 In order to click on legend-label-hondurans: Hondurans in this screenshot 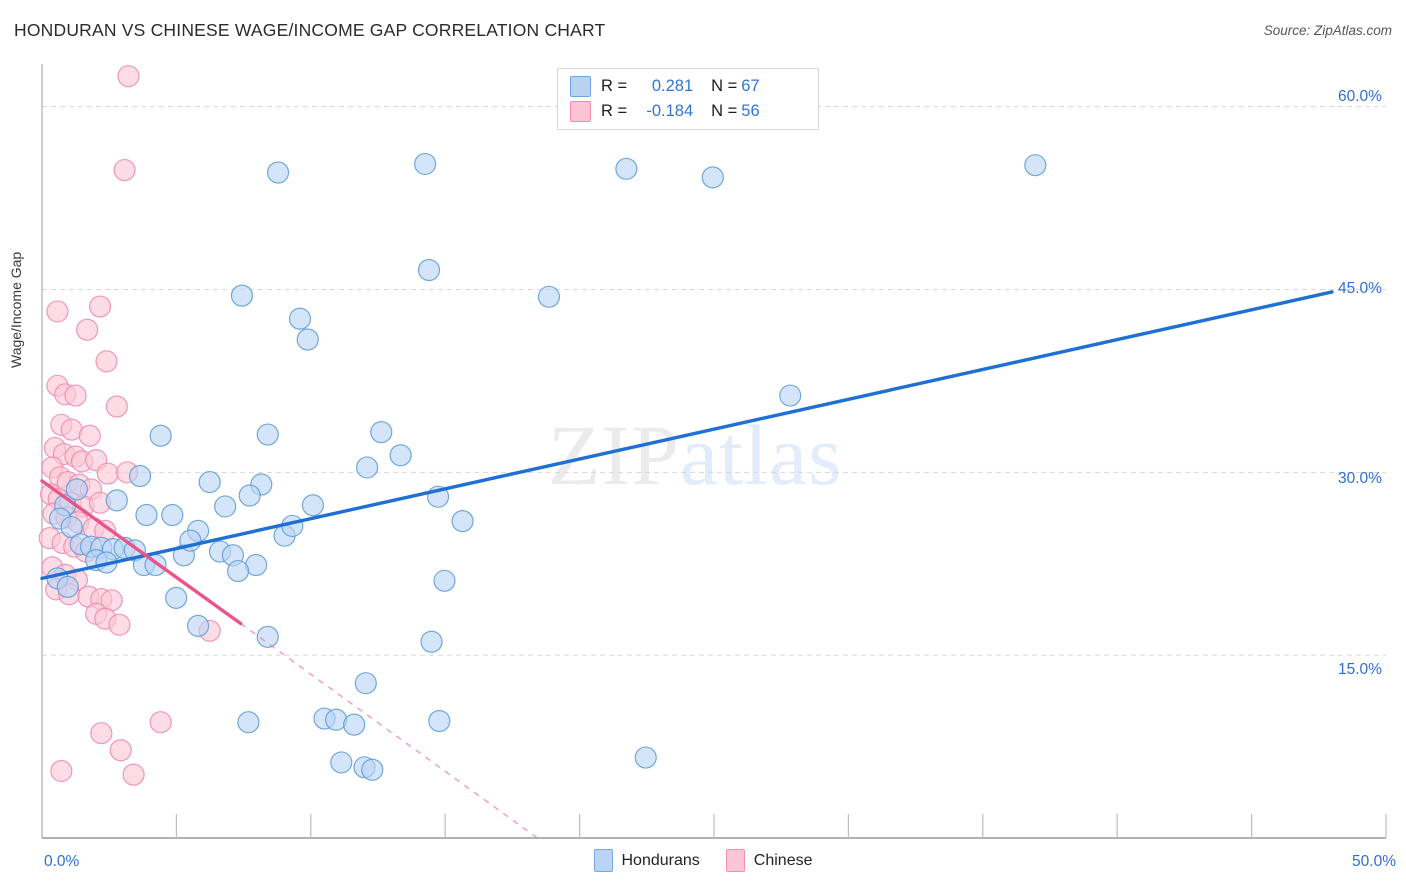, I will do `click(660, 860)`.